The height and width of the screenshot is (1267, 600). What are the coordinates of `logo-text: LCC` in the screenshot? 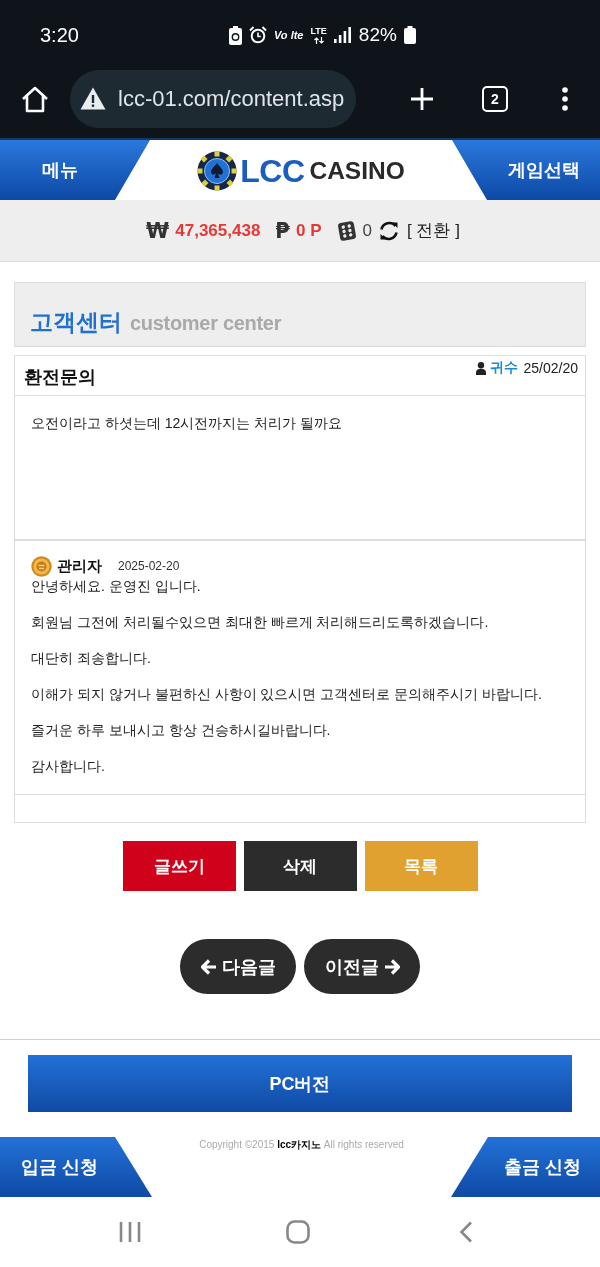 It's located at (272, 171).